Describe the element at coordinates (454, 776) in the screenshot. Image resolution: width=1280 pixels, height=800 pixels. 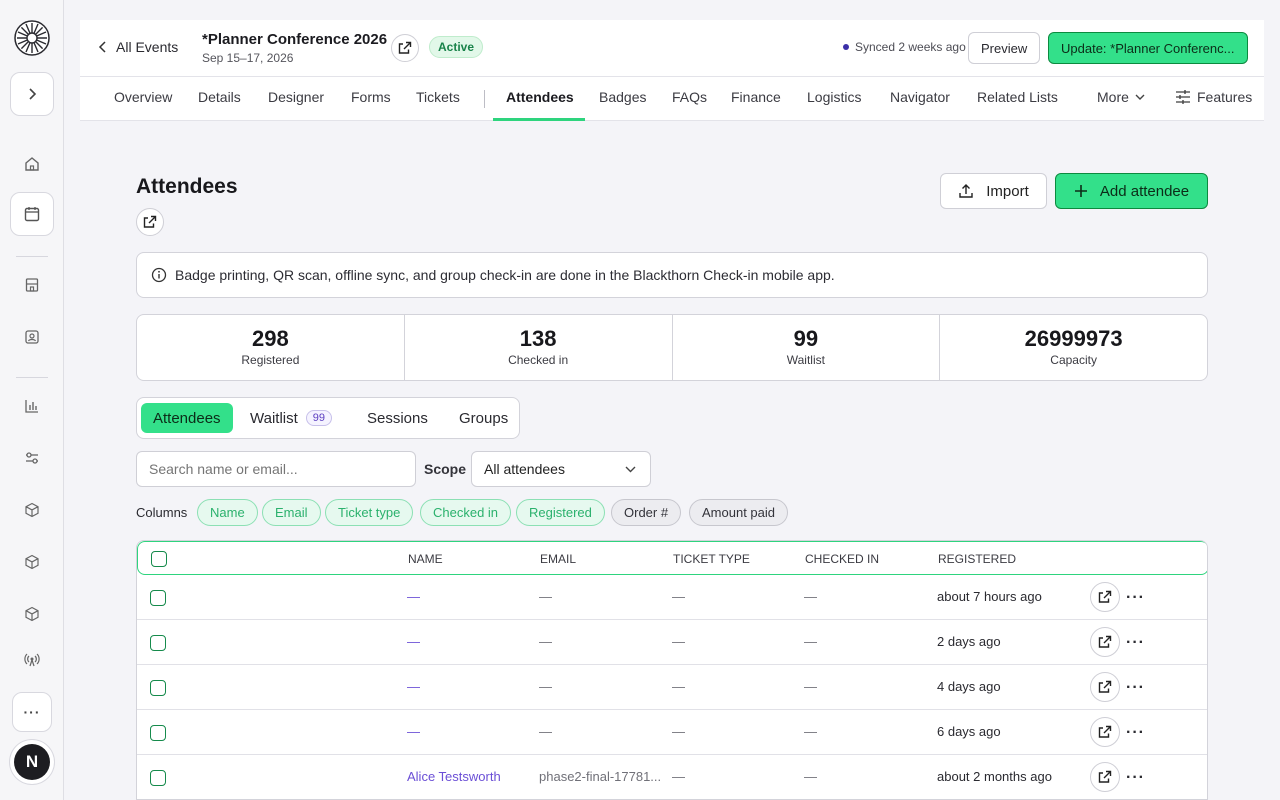
I see `attendee-name-link: Alice Testsworth` at that location.